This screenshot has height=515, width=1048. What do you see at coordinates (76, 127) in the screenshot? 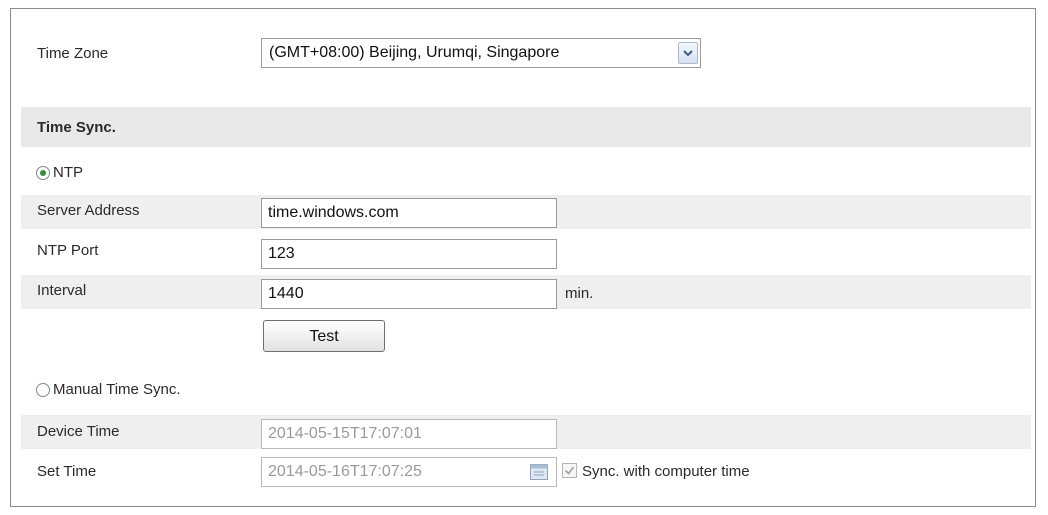
I see `section-title: Time Sync.` at bounding box center [76, 127].